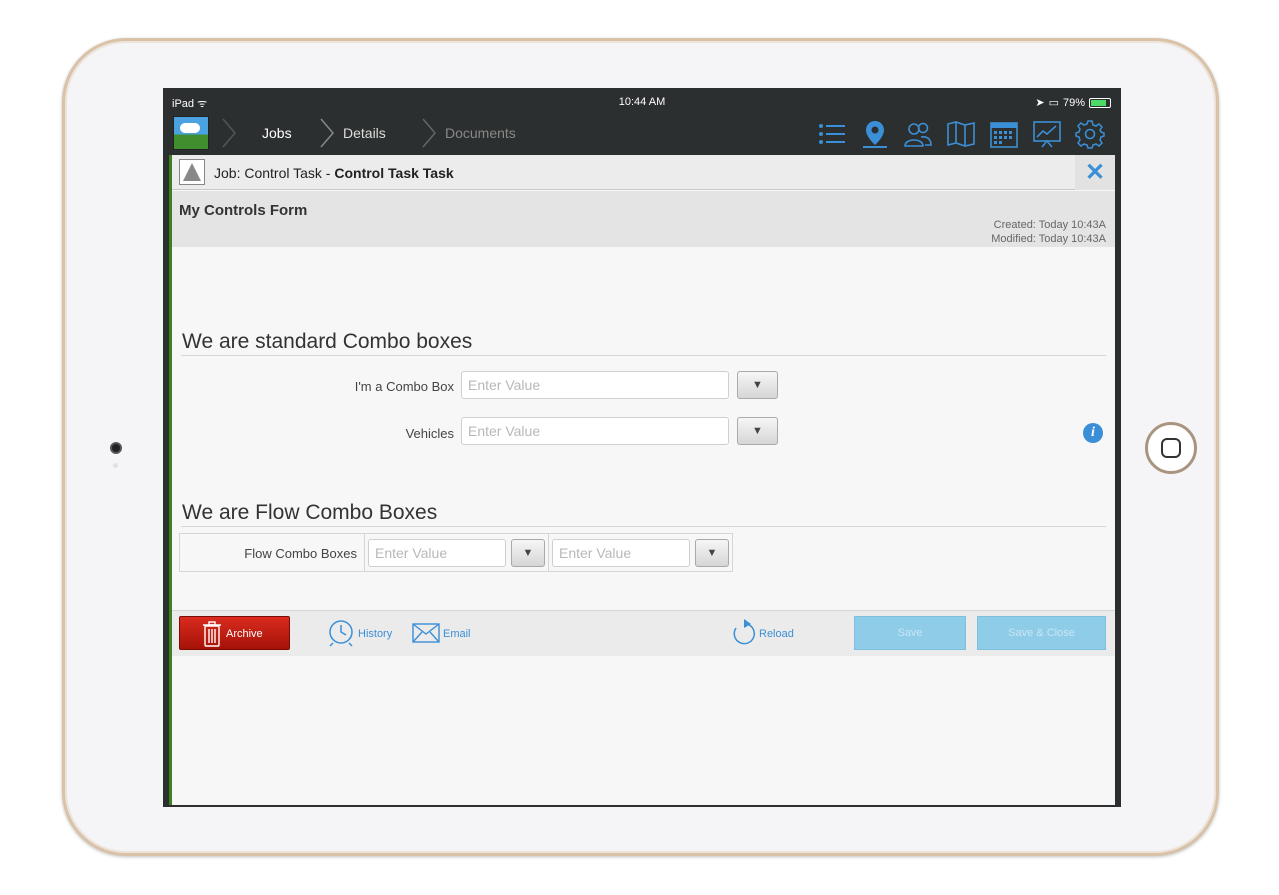  What do you see at coordinates (1093, 433) in the screenshot?
I see `info-icon: i` at bounding box center [1093, 433].